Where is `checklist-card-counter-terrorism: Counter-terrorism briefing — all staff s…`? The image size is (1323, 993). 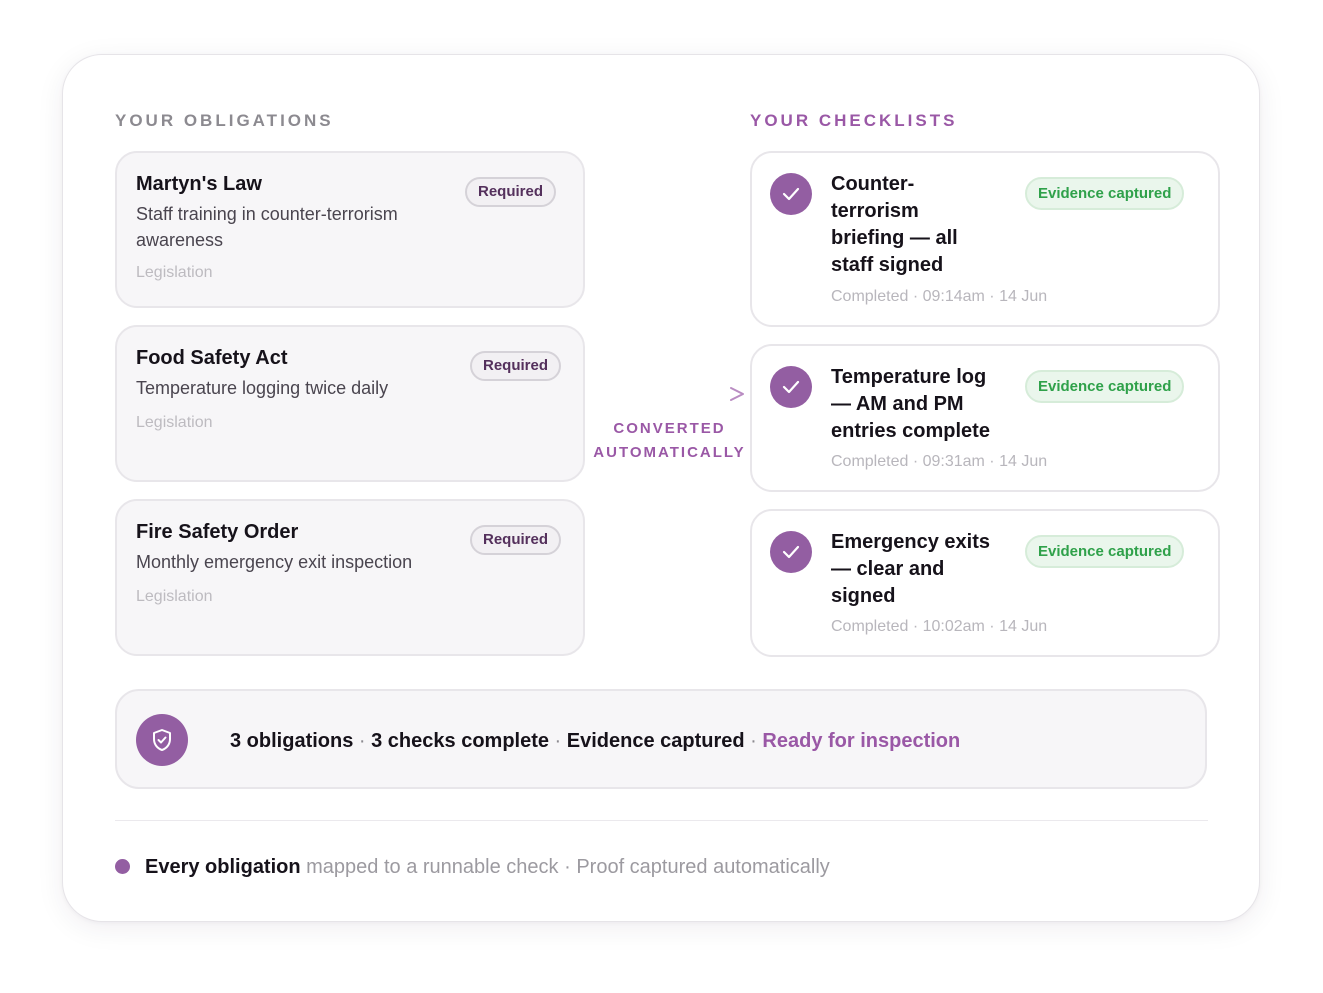 checklist-card-counter-terrorism: Counter-terrorism briefing — all staff s… is located at coordinates (985, 239).